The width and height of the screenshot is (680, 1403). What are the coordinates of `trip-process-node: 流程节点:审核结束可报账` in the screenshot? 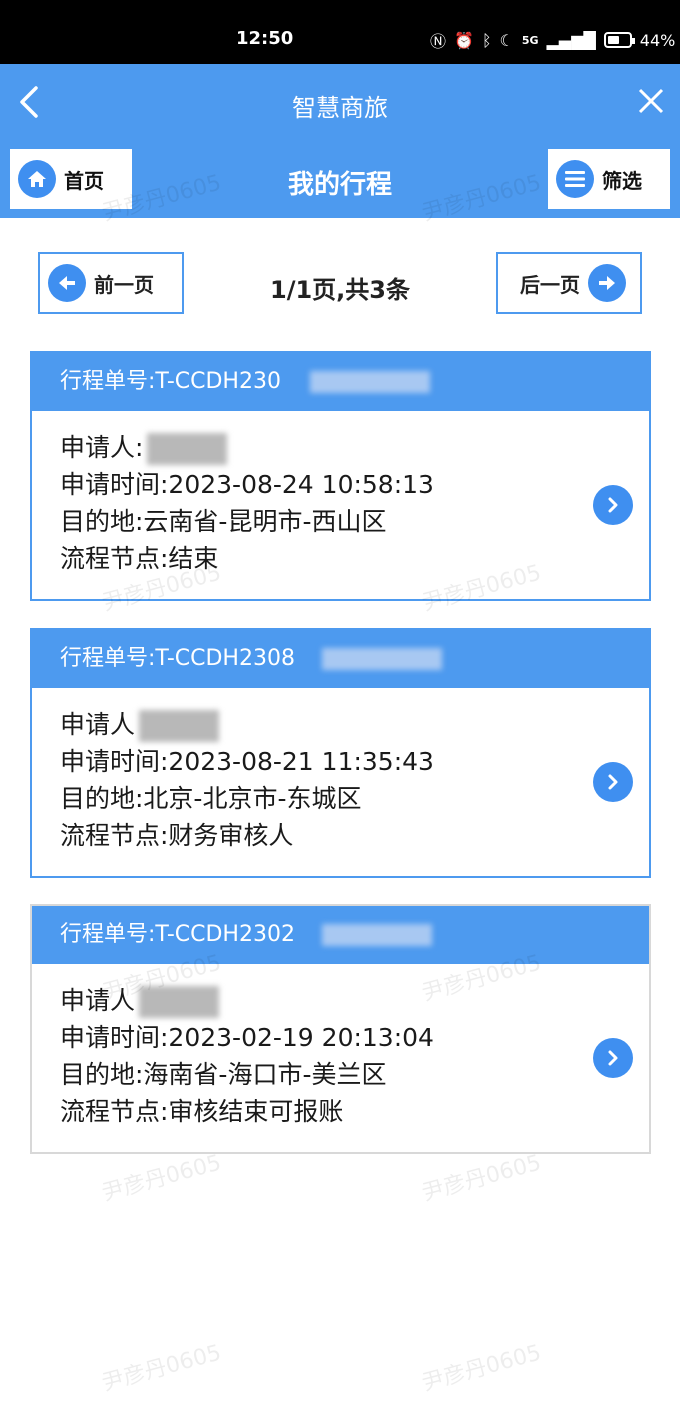 It's located at (202, 1111).